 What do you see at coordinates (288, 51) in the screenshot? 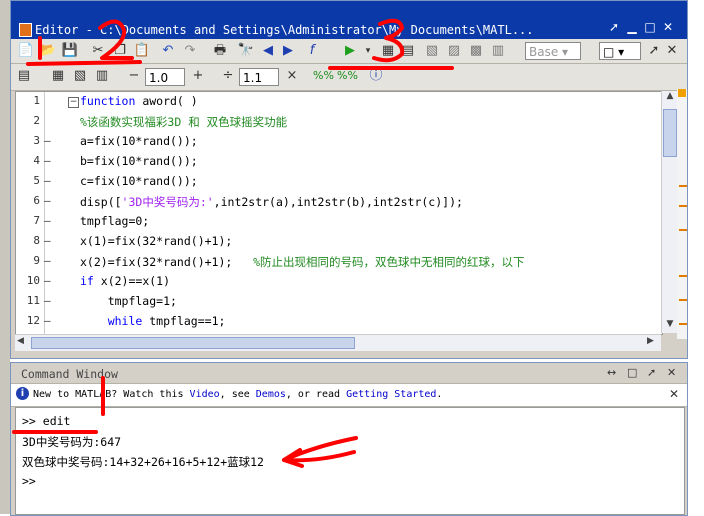
I see `go-forward-icon: ▶` at bounding box center [288, 51].